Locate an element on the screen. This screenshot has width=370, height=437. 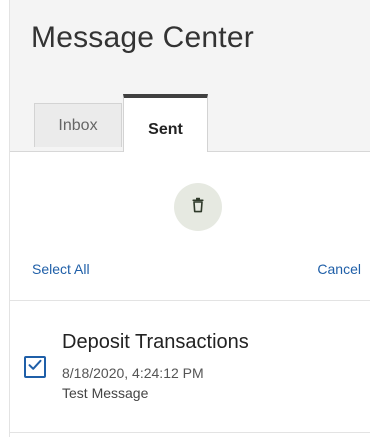
checkmark-icon is located at coordinates (35, 367).